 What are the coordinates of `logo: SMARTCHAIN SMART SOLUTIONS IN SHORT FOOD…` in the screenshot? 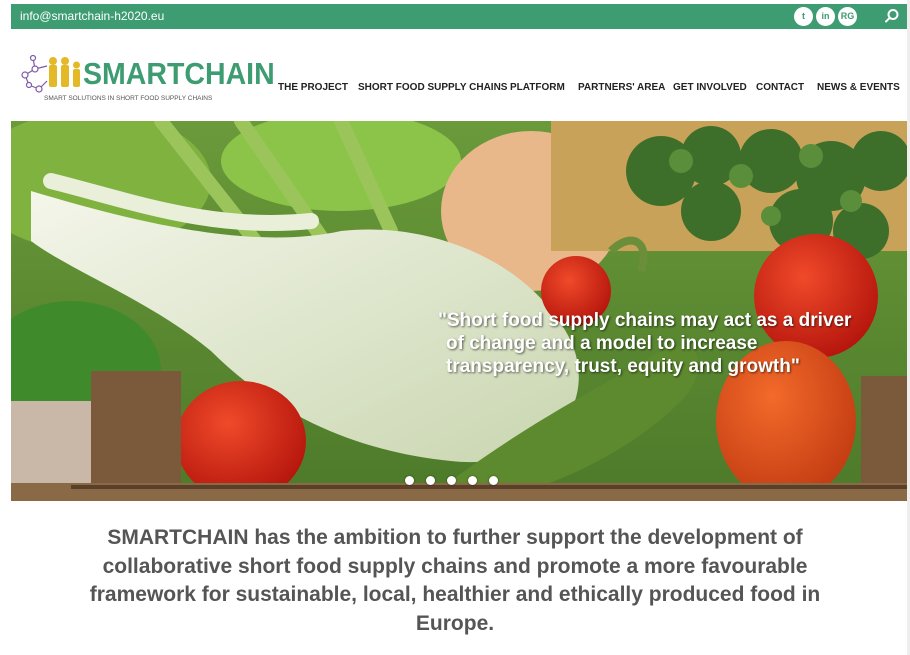 It's located at (147, 77).